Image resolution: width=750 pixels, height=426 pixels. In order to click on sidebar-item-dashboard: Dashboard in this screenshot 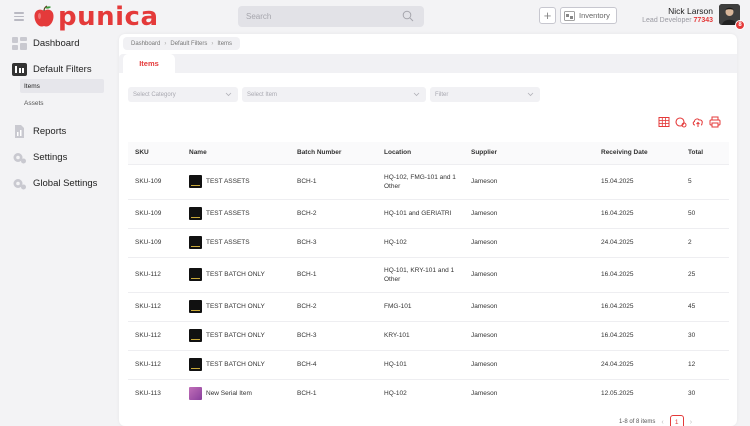, I will do `click(45, 43)`.